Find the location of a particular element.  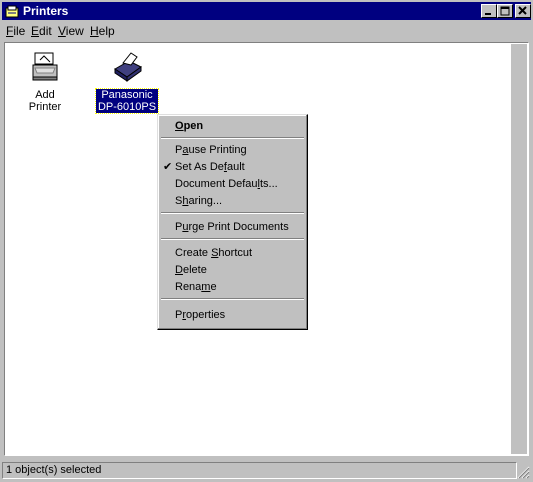

status-bar: 1 object(s) selected is located at coordinates (266, 470).